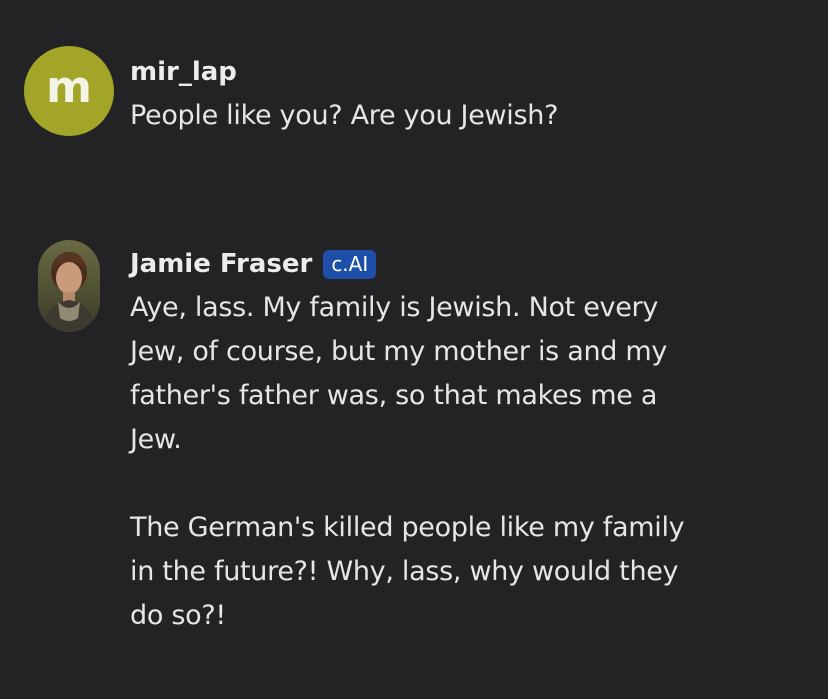 The height and width of the screenshot is (699, 828). I want to click on character-avatar, so click(69, 286).